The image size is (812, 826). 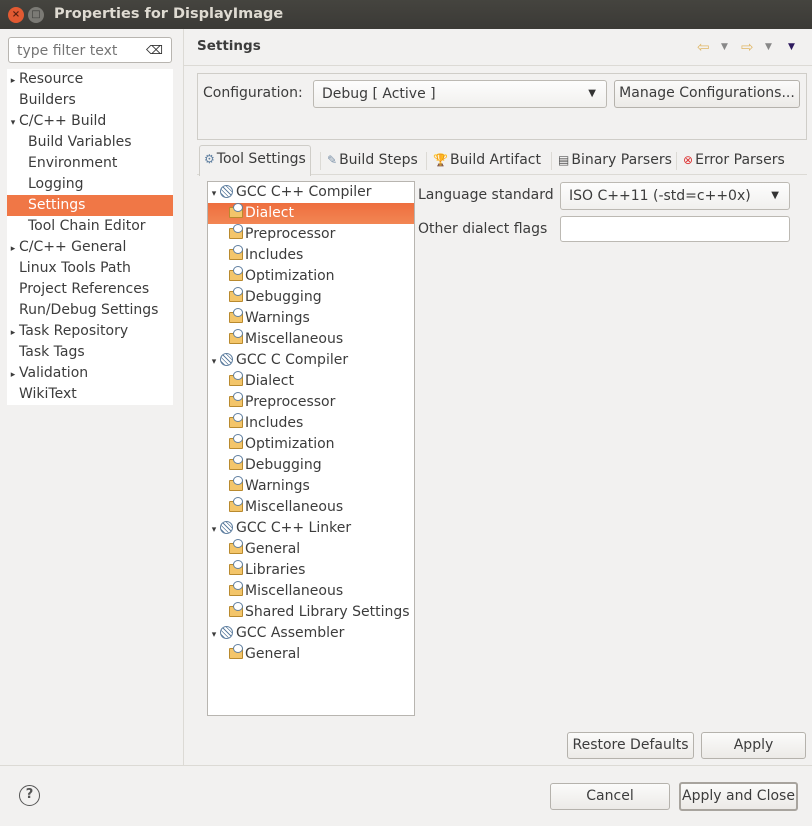 I want to click on nav-item-resource: ▸ Resource, so click(x=90, y=79).